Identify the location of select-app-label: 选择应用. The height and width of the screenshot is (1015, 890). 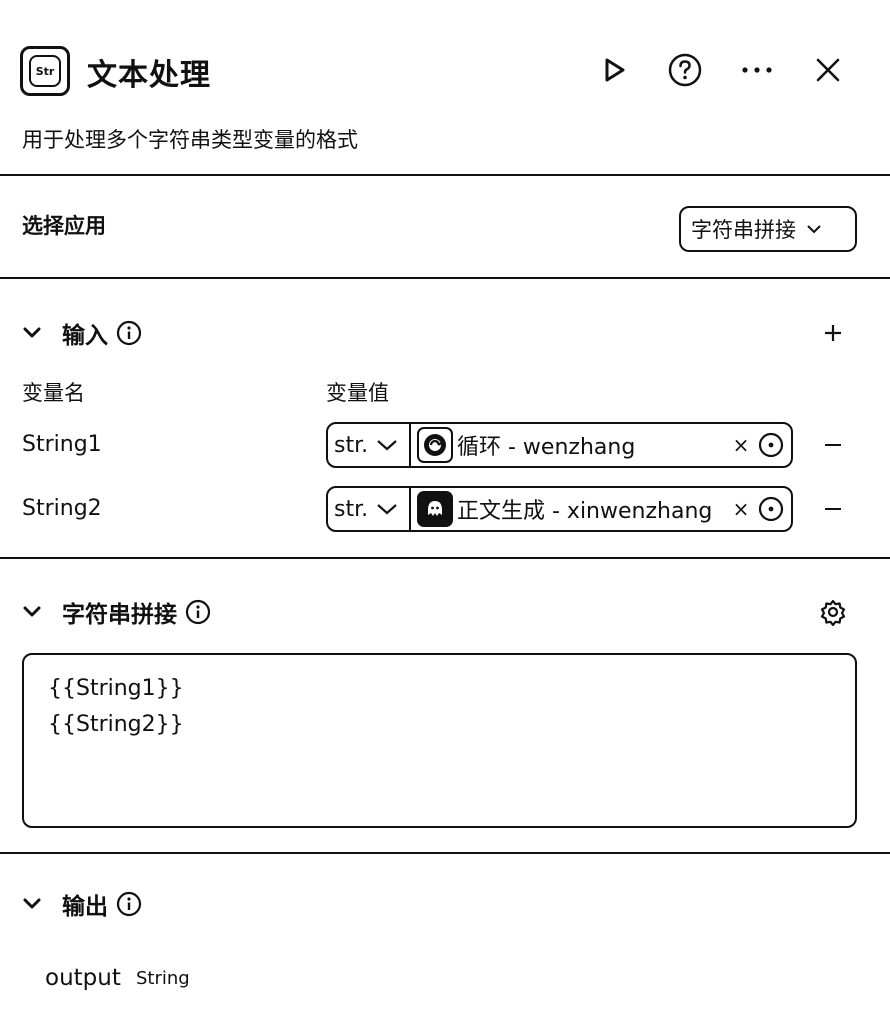
(64, 226).